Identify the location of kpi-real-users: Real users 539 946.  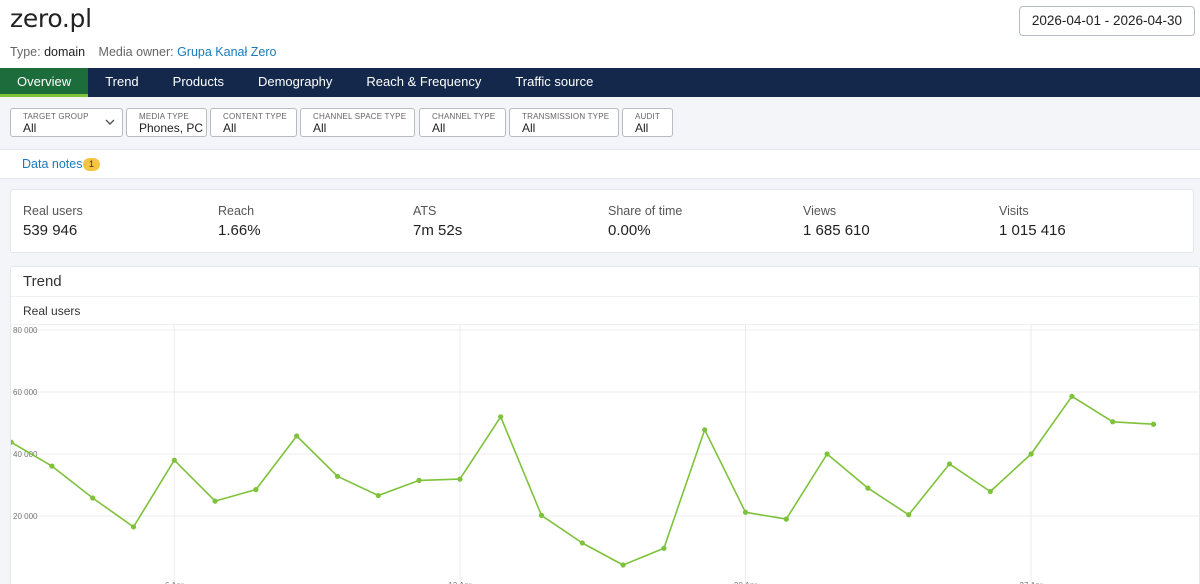
(53, 221).